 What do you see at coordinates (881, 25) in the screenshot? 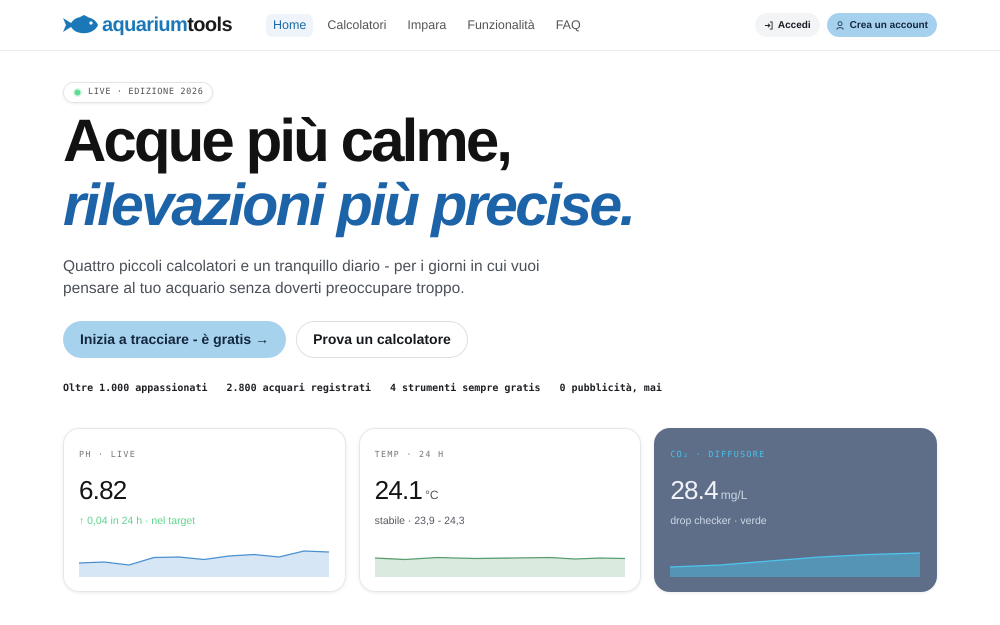
I see `signup-button: Crea un account` at bounding box center [881, 25].